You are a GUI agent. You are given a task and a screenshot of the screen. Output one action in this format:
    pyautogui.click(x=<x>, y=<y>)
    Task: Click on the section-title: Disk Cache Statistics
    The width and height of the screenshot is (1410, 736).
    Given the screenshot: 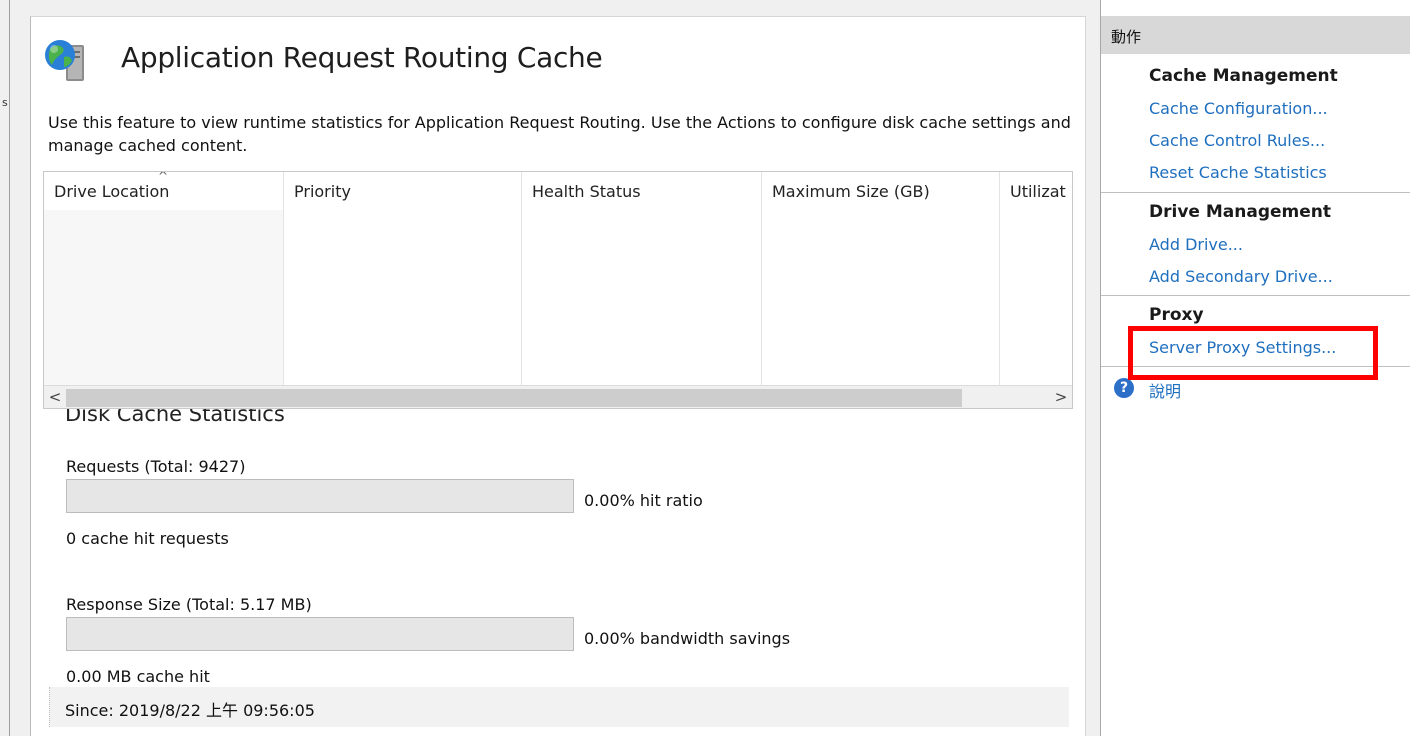 What is the action you would take?
    pyautogui.click(x=175, y=417)
    